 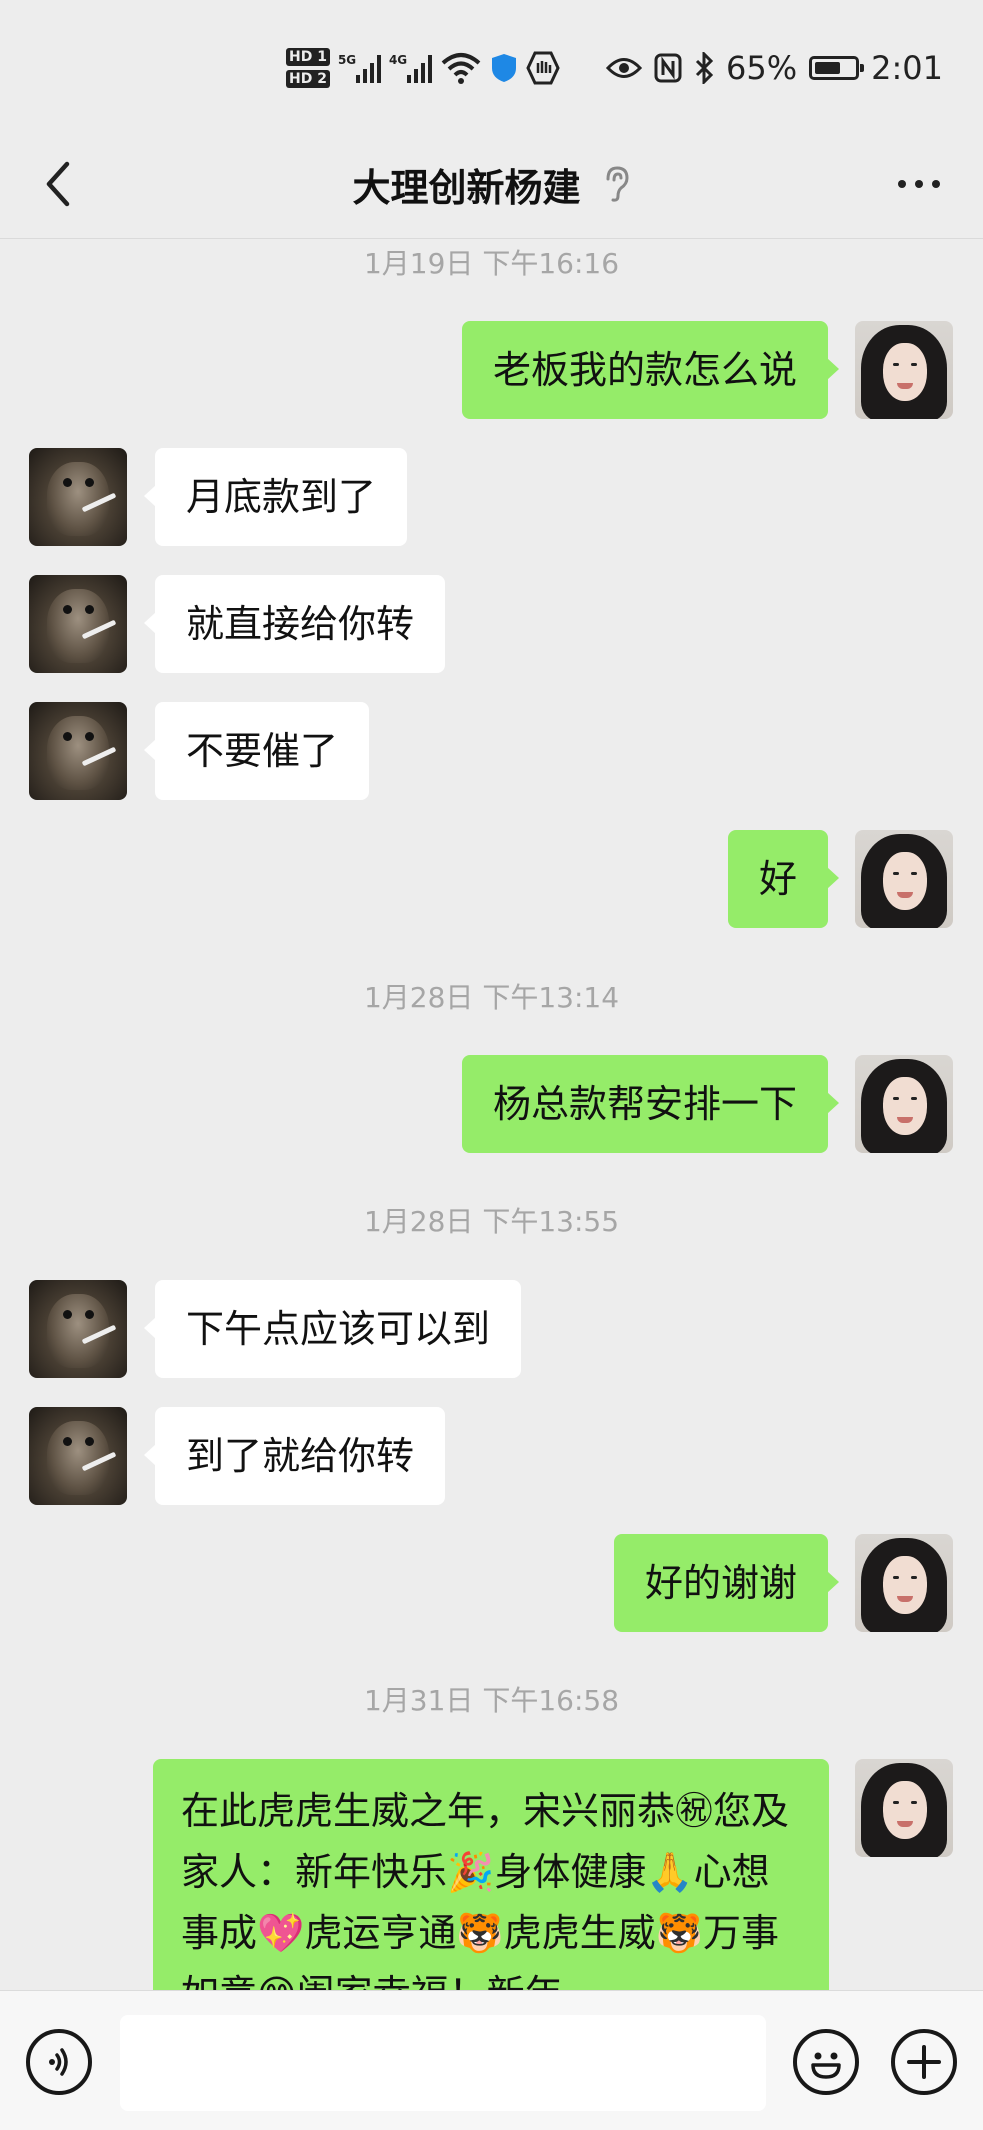 What do you see at coordinates (919, 184) in the screenshot?
I see `more-button` at bounding box center [919, 184].